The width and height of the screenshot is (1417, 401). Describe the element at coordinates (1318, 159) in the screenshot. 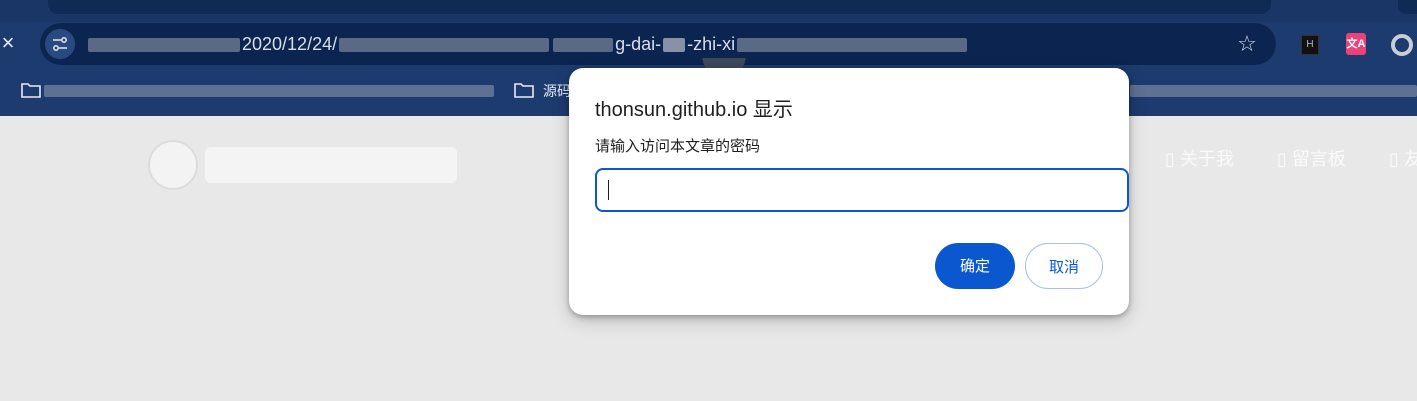

I see `nav-item-label: 留言板` at that location.